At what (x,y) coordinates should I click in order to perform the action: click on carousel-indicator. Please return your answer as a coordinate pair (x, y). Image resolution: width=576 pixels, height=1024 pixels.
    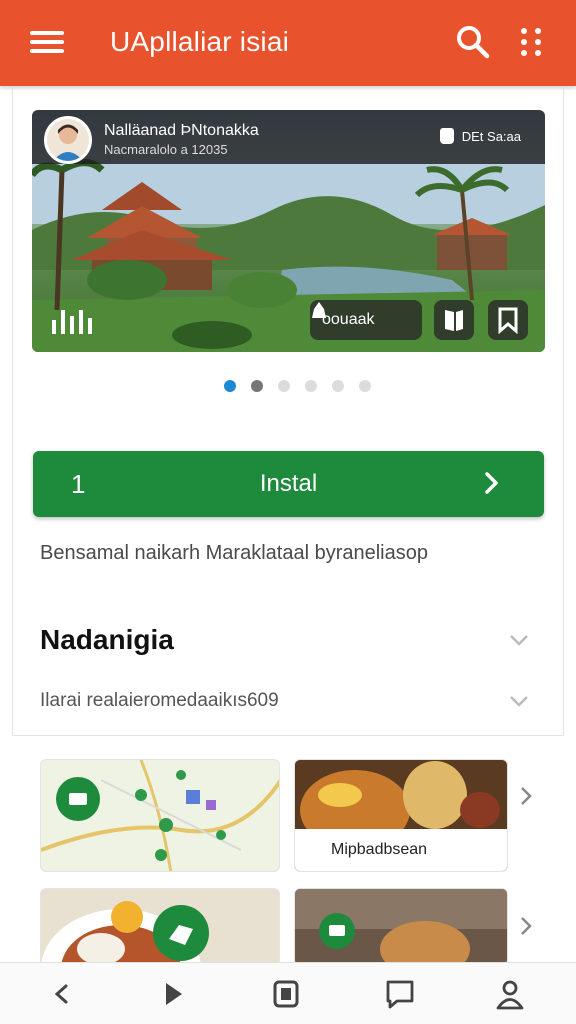
    Looking at the image, I should click on (297, 386).